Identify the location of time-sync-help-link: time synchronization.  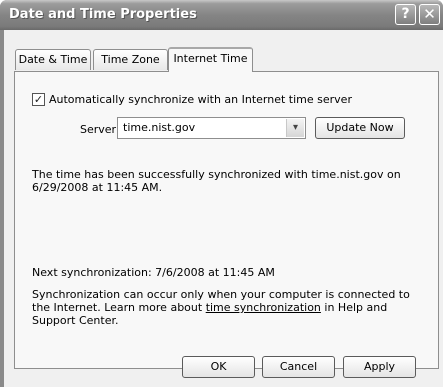
(263, 307).